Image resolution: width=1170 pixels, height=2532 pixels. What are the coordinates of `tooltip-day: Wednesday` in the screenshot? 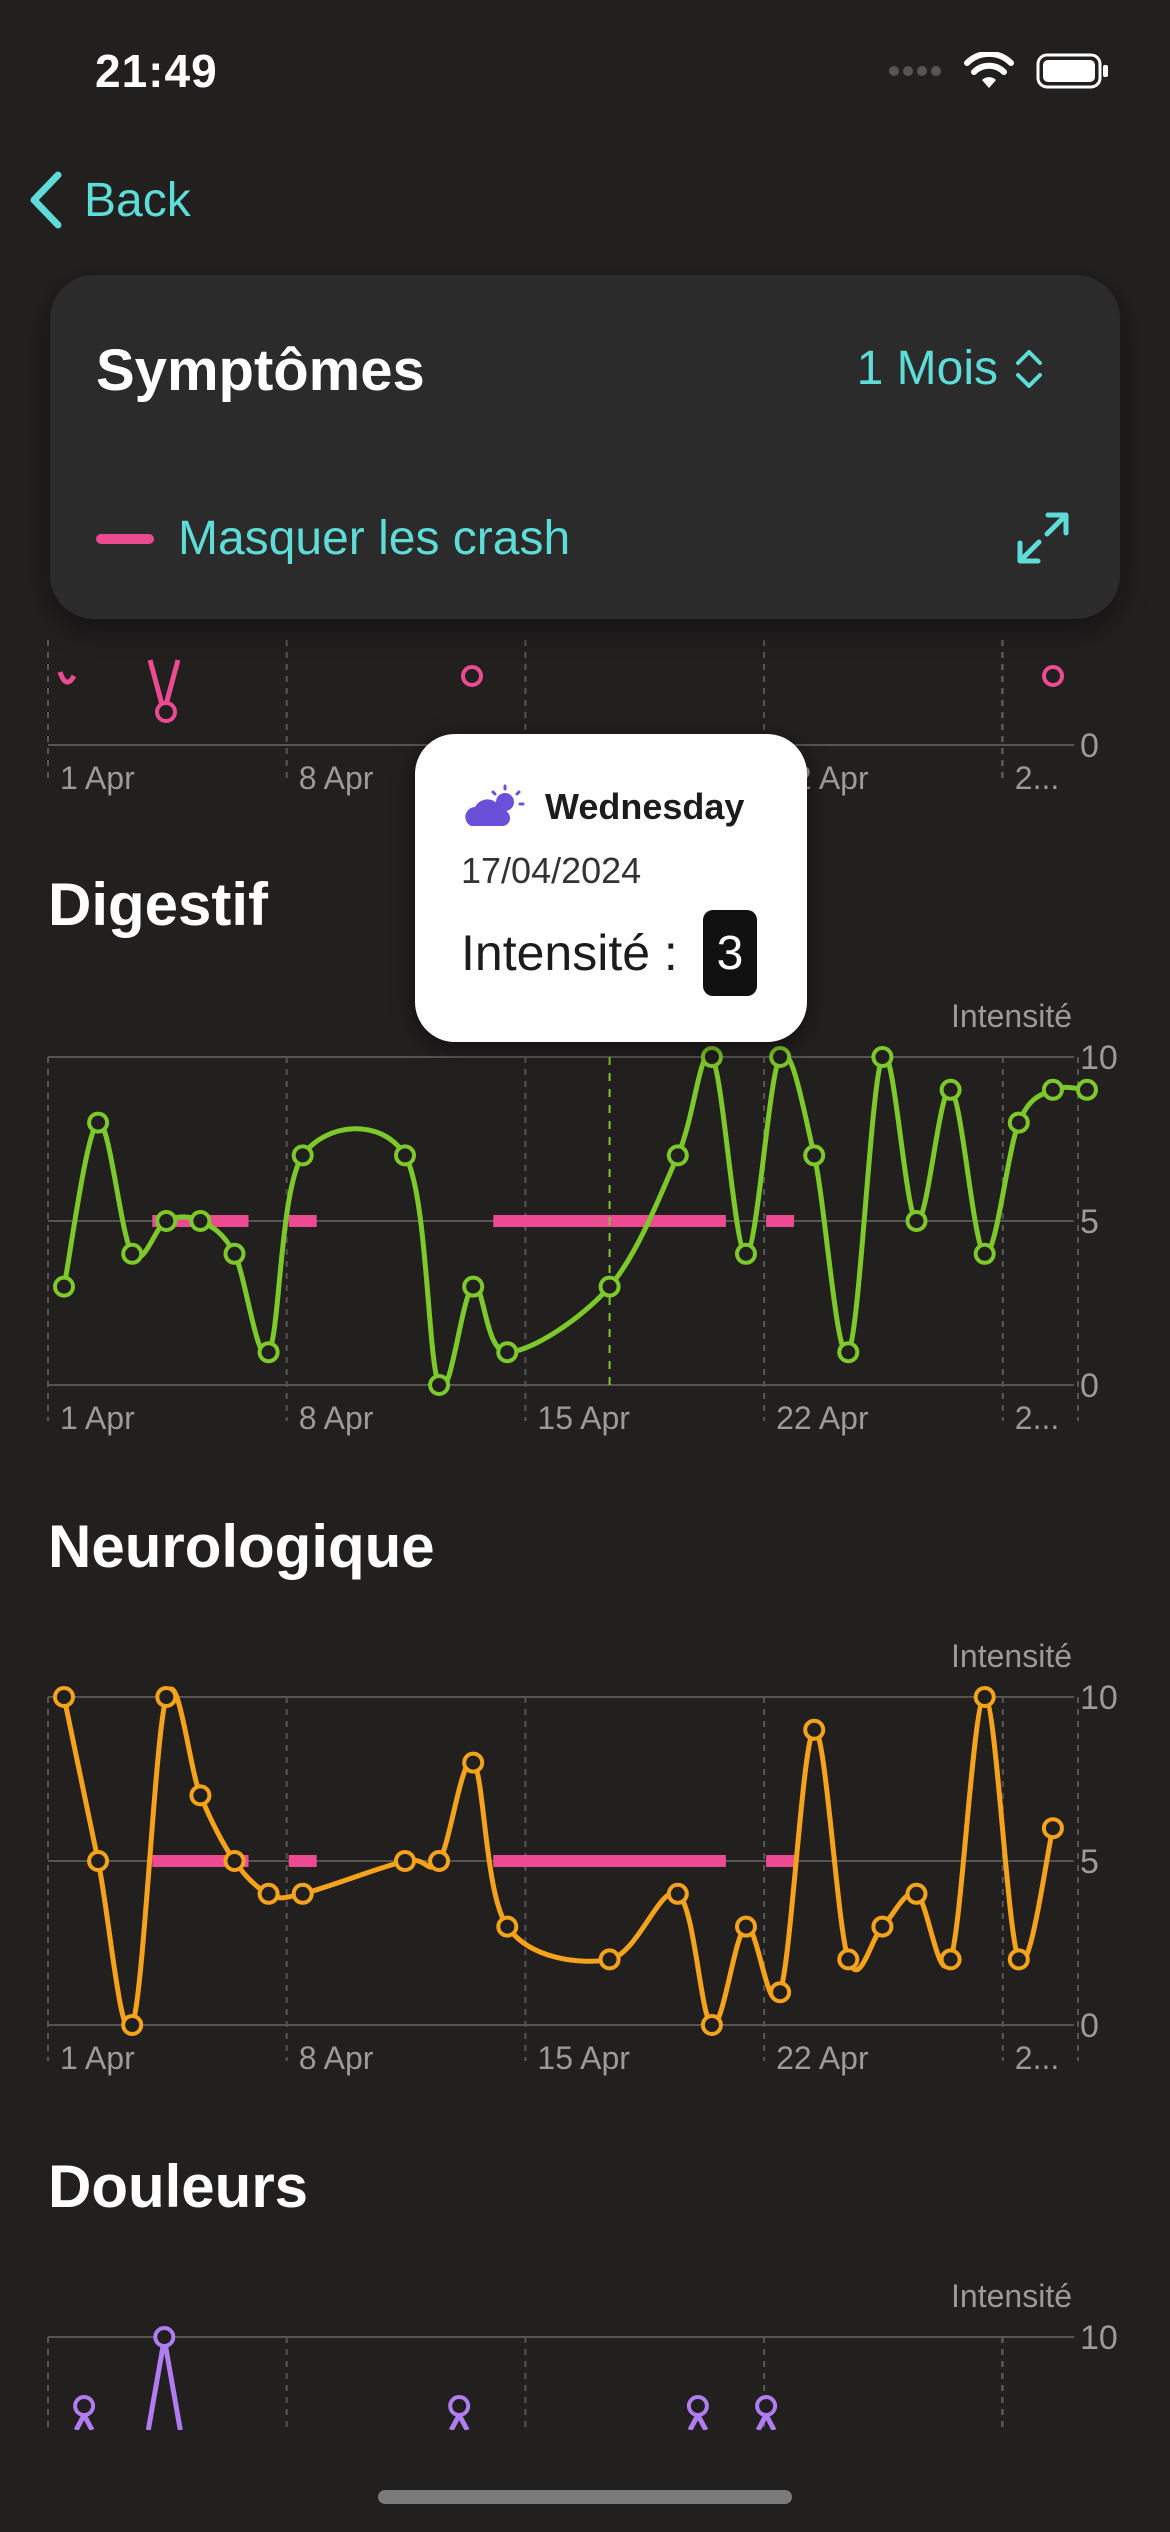 It's located at (645, 806).